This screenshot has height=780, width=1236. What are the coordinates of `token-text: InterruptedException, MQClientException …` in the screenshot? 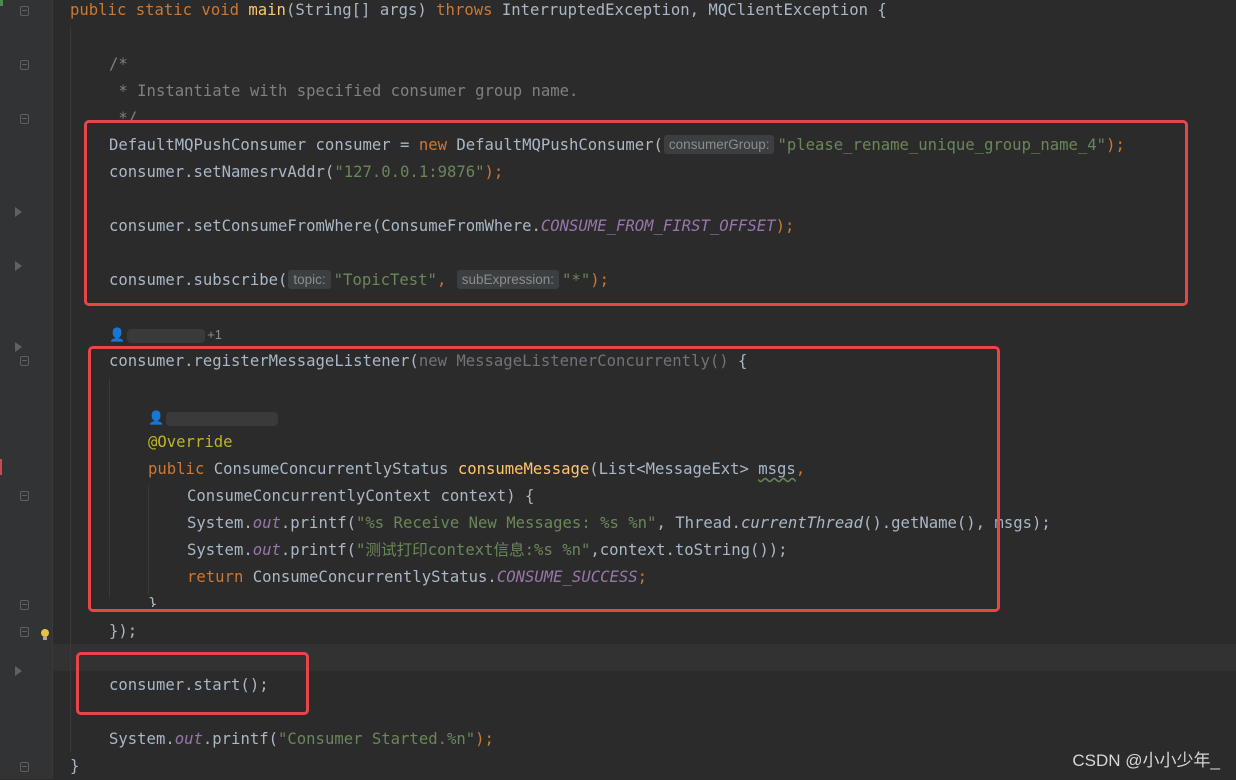 It's located at (694, 10).